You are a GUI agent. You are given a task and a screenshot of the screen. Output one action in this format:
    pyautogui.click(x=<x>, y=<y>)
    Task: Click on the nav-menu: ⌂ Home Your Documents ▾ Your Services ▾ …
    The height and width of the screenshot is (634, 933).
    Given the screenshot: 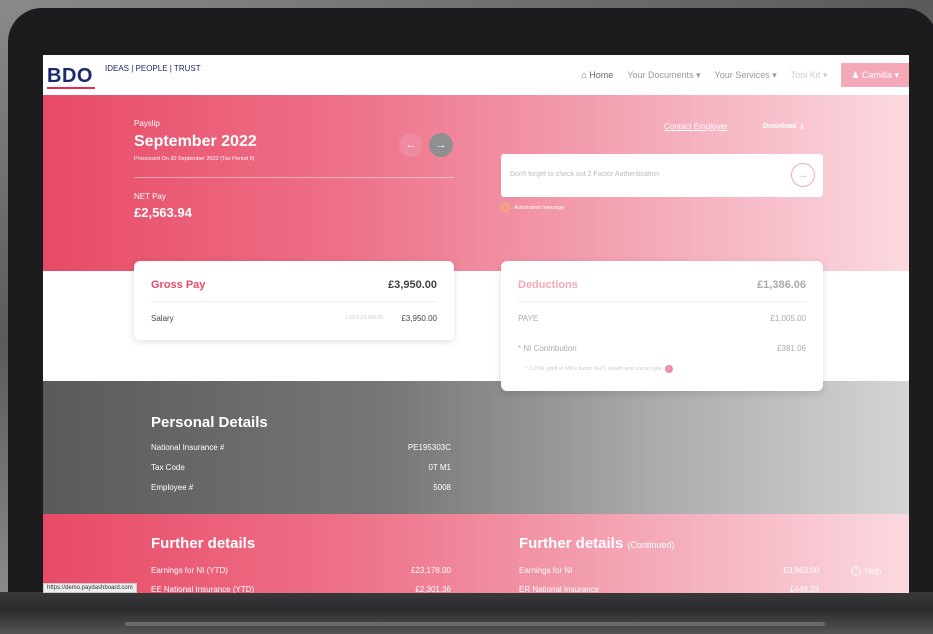 What is the action you would take?
    pyautogui.click(x=745, y=75)
    